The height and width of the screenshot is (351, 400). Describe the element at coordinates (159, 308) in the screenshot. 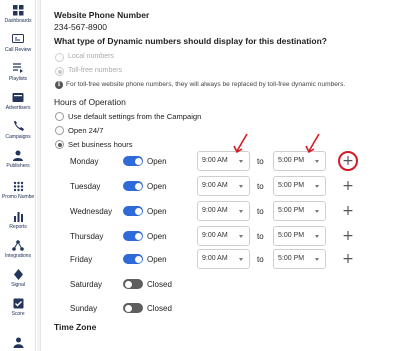

I see `day-status-sunday: Closed` at that location.